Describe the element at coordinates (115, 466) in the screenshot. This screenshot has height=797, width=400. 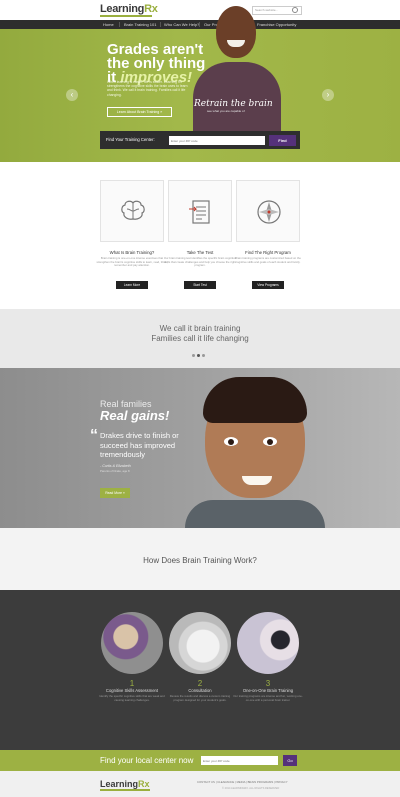
I see `testimonial-author: - Curtis & Elizabeth` at that location.